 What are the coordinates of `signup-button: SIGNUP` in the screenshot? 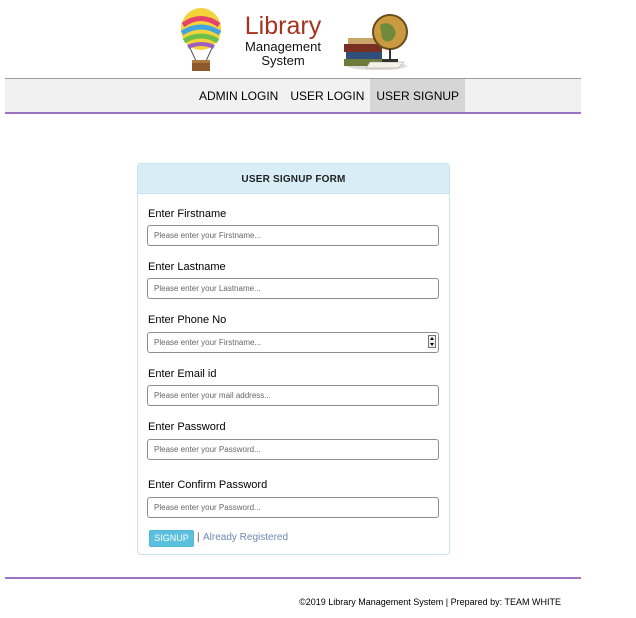 It's located at (171, 538).